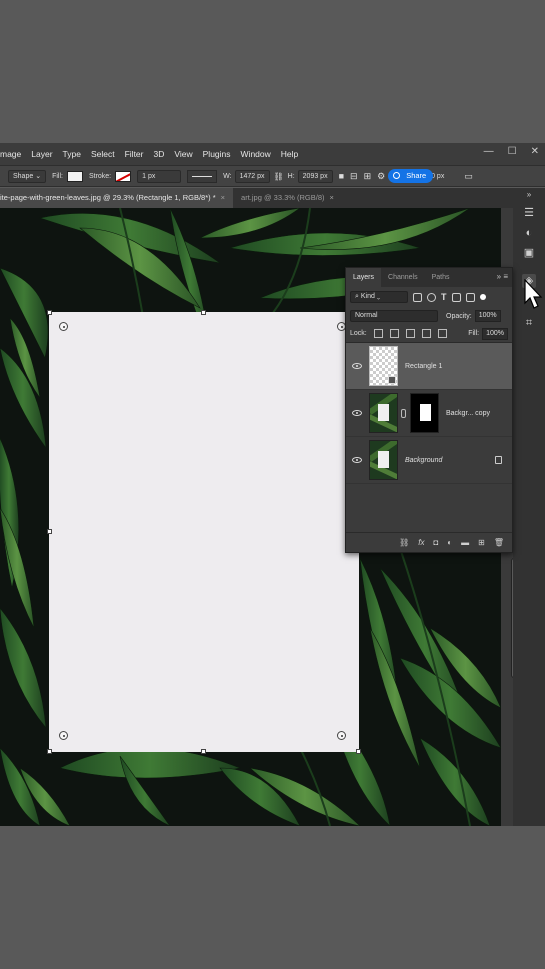 Image resolution: width=545 pixels, height=969 pixels. Describe the element at coordinates (431, 297) in the screenshot. I see `filter-adjustment-icon` at that location.